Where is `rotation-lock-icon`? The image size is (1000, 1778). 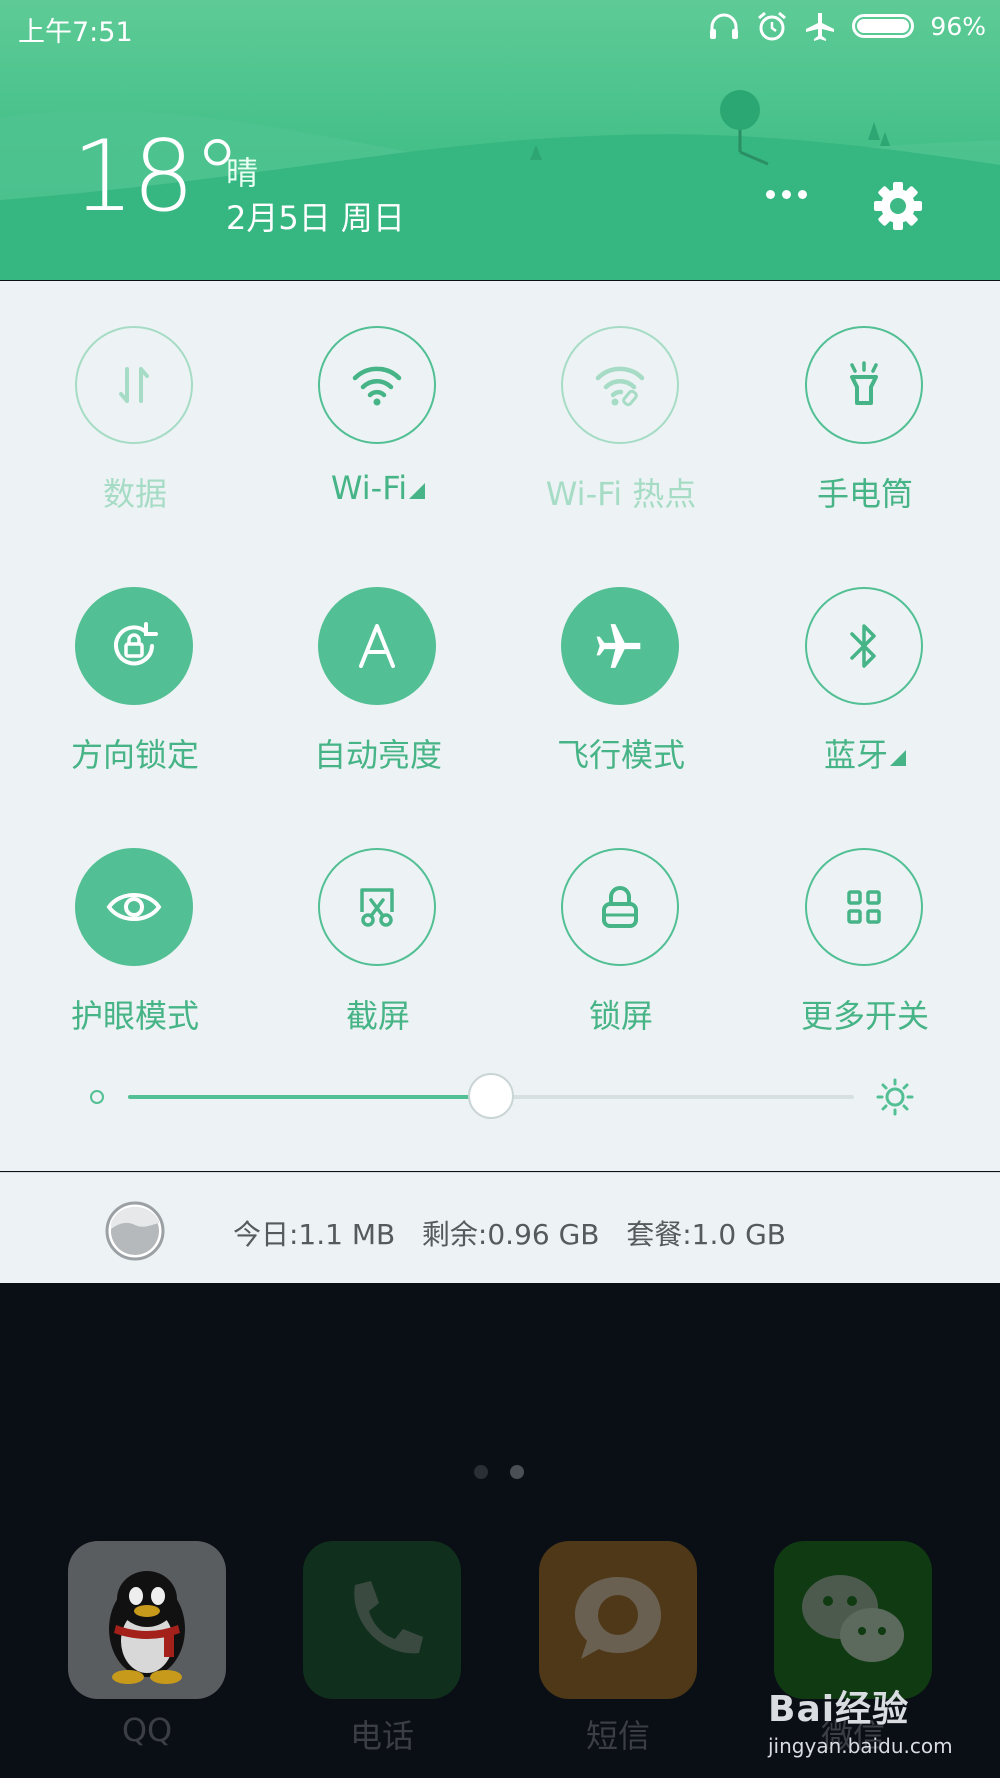 rotation-lock-icon is located at coordinates (136, 644).